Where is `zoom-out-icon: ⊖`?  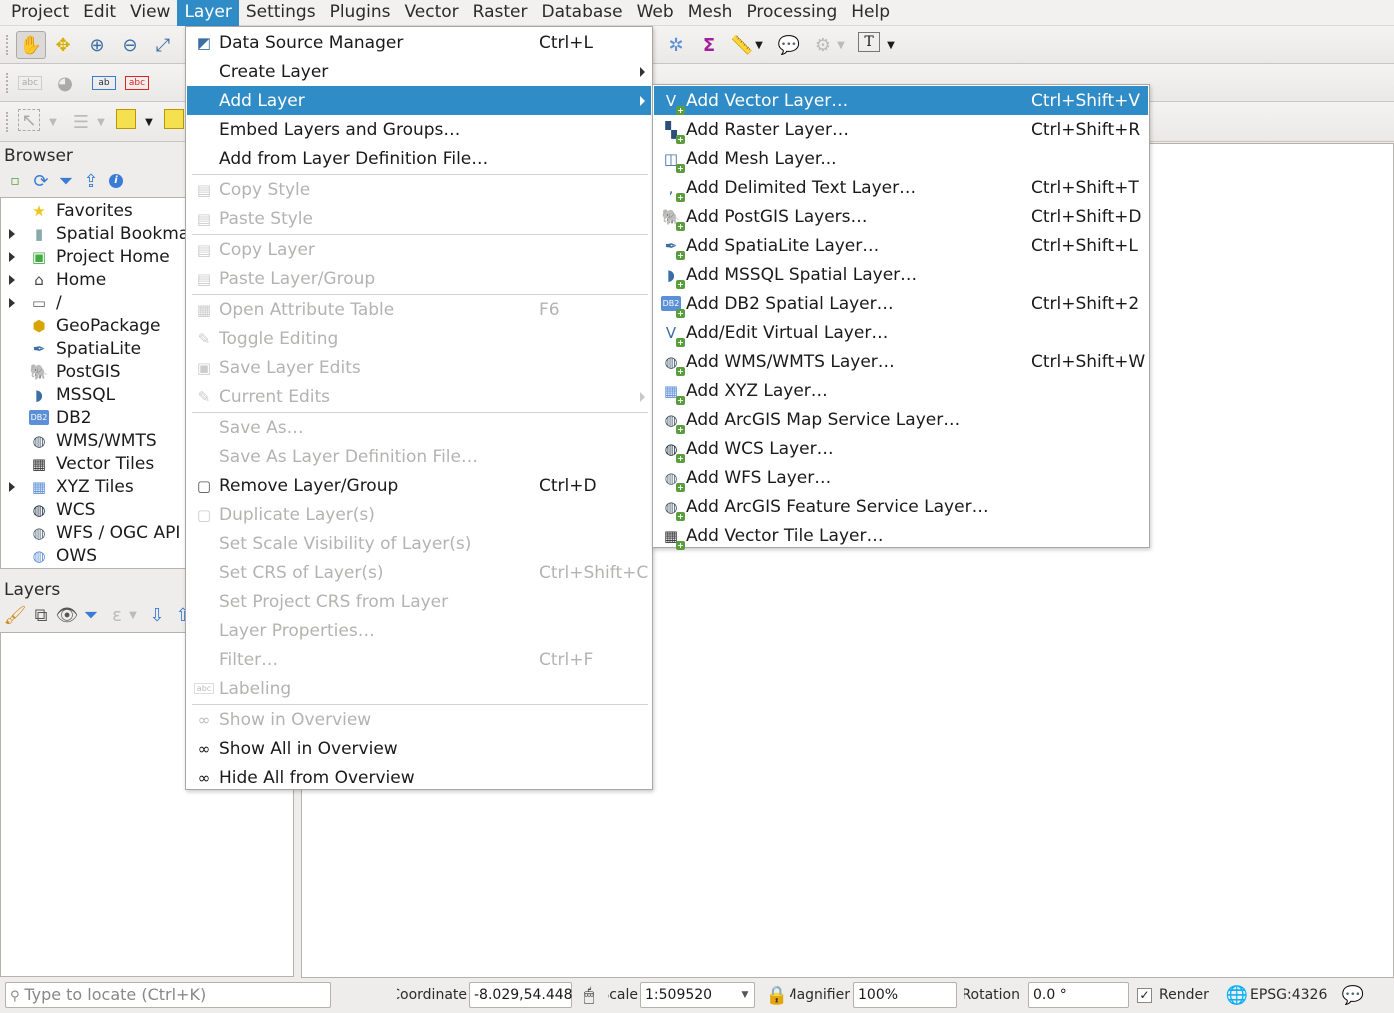
zoom-out-icon: ⊖ is located at coordinates (130, 45).